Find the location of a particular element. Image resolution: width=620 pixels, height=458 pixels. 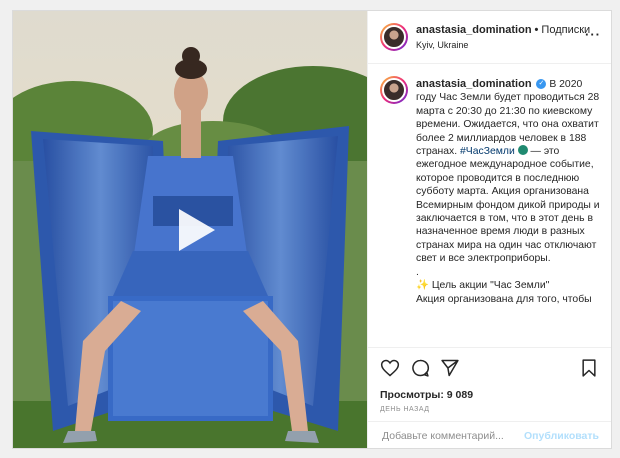

following-button: Подписки is located at coordinates (565, 30).